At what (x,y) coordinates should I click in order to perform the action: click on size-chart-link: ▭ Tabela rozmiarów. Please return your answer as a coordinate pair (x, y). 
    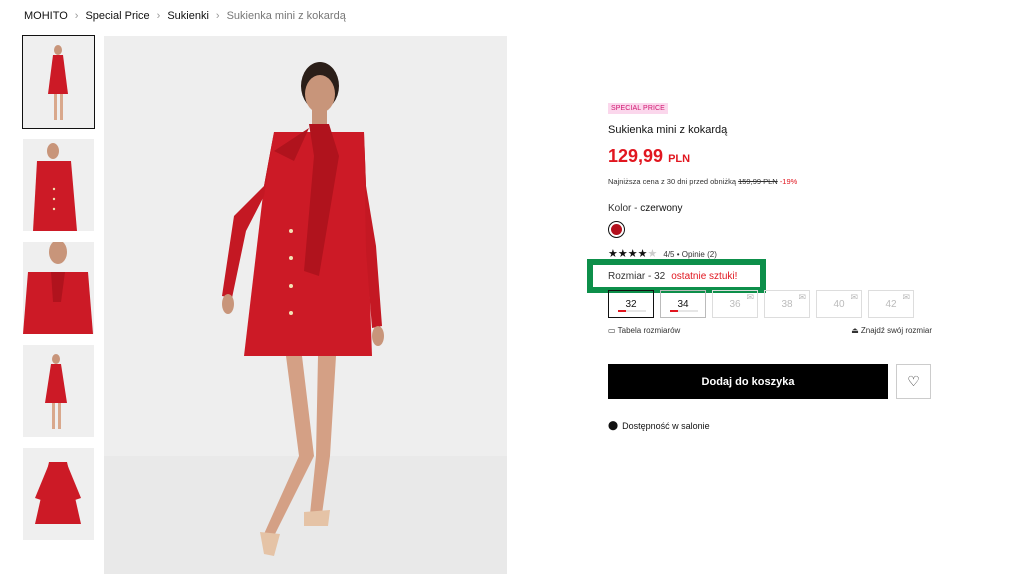
    Looking at the image, I should click on (644, 330).